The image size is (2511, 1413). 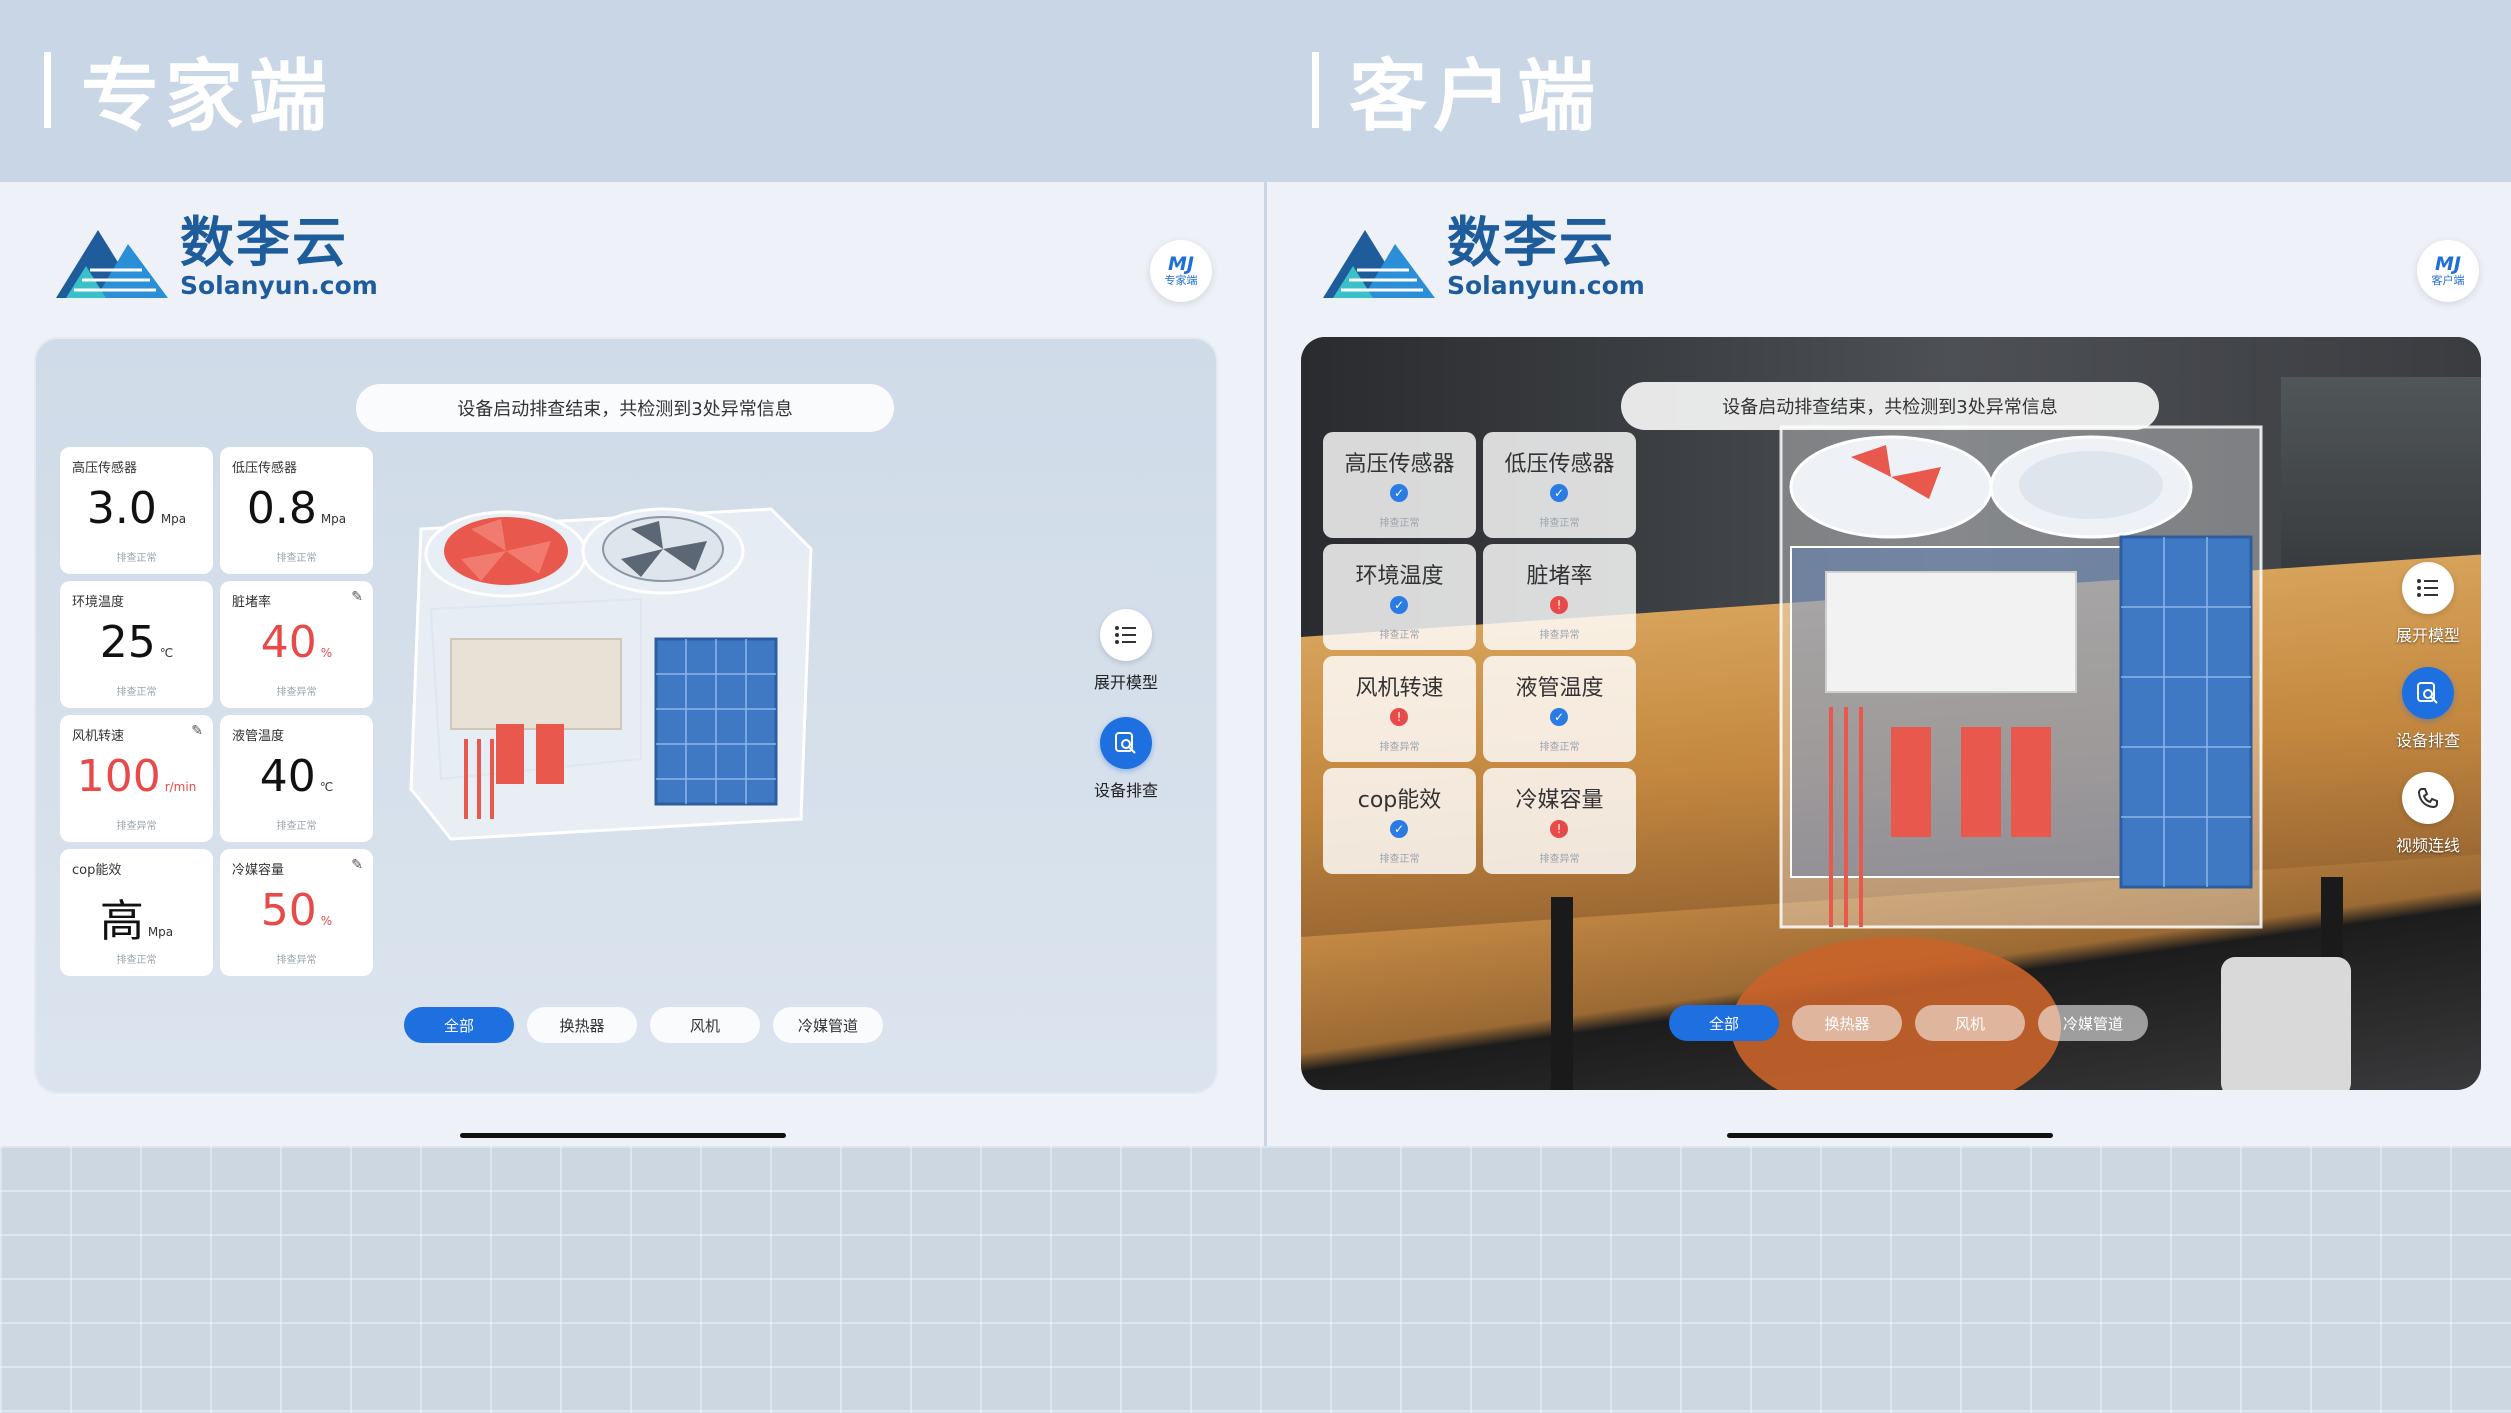 I want to click on sensor-value: 50, so click(x=288, y=910).